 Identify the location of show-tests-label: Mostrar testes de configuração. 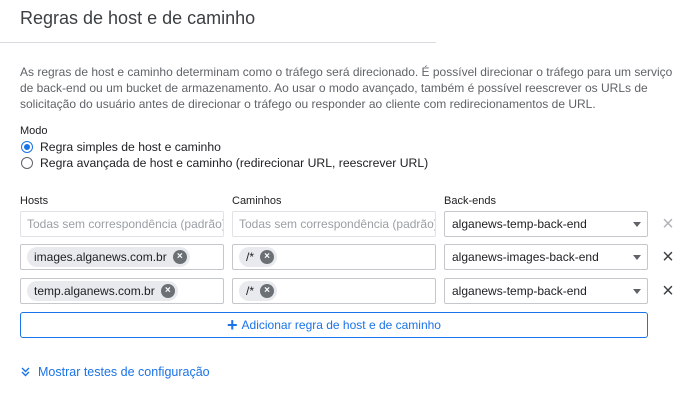
(124, 372).